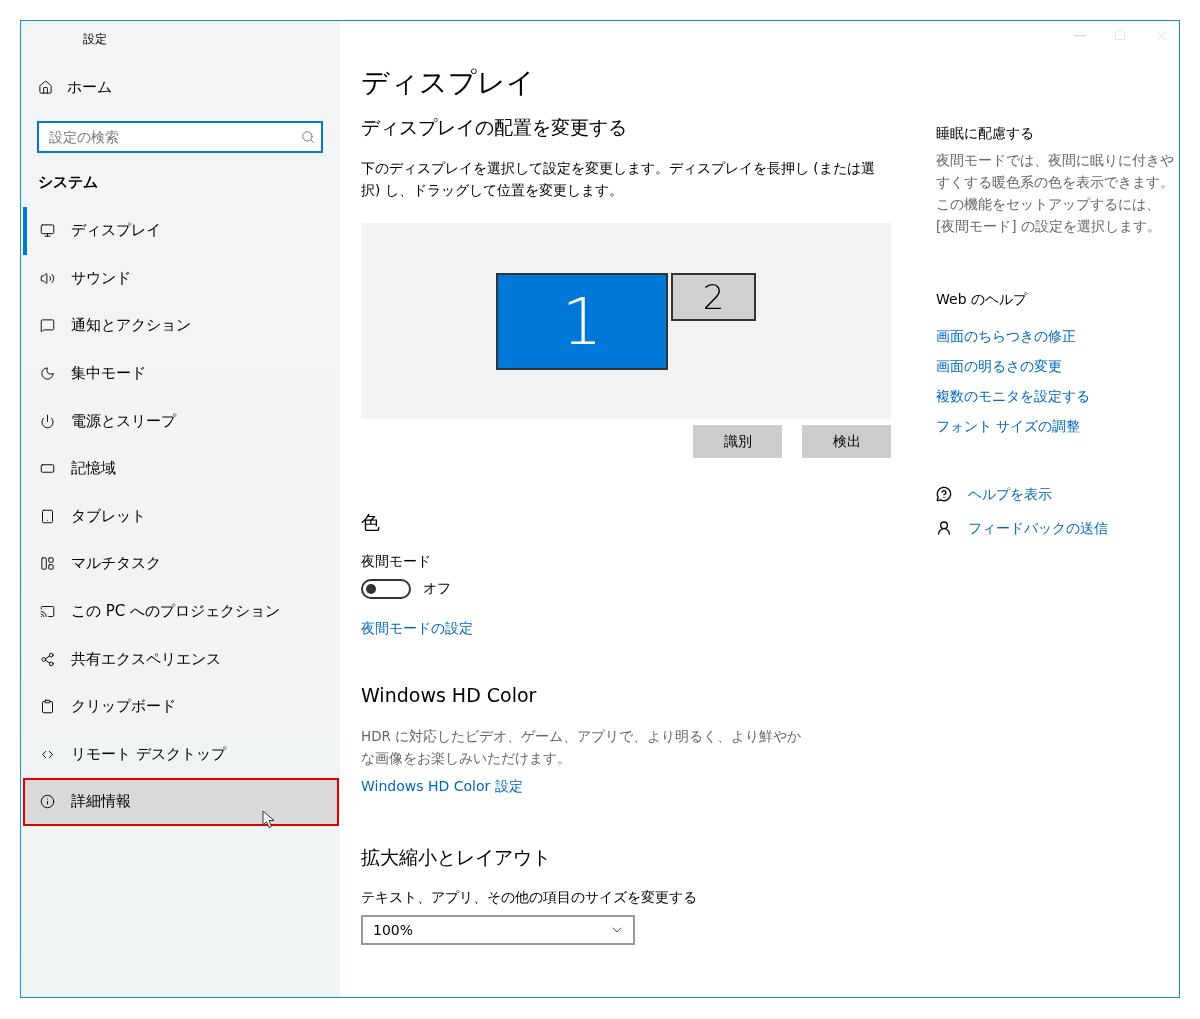  What do you see at coordinates (180, 80) in the screenshot?
I see `home-link: ホーム` at bounding box center [180, 80].